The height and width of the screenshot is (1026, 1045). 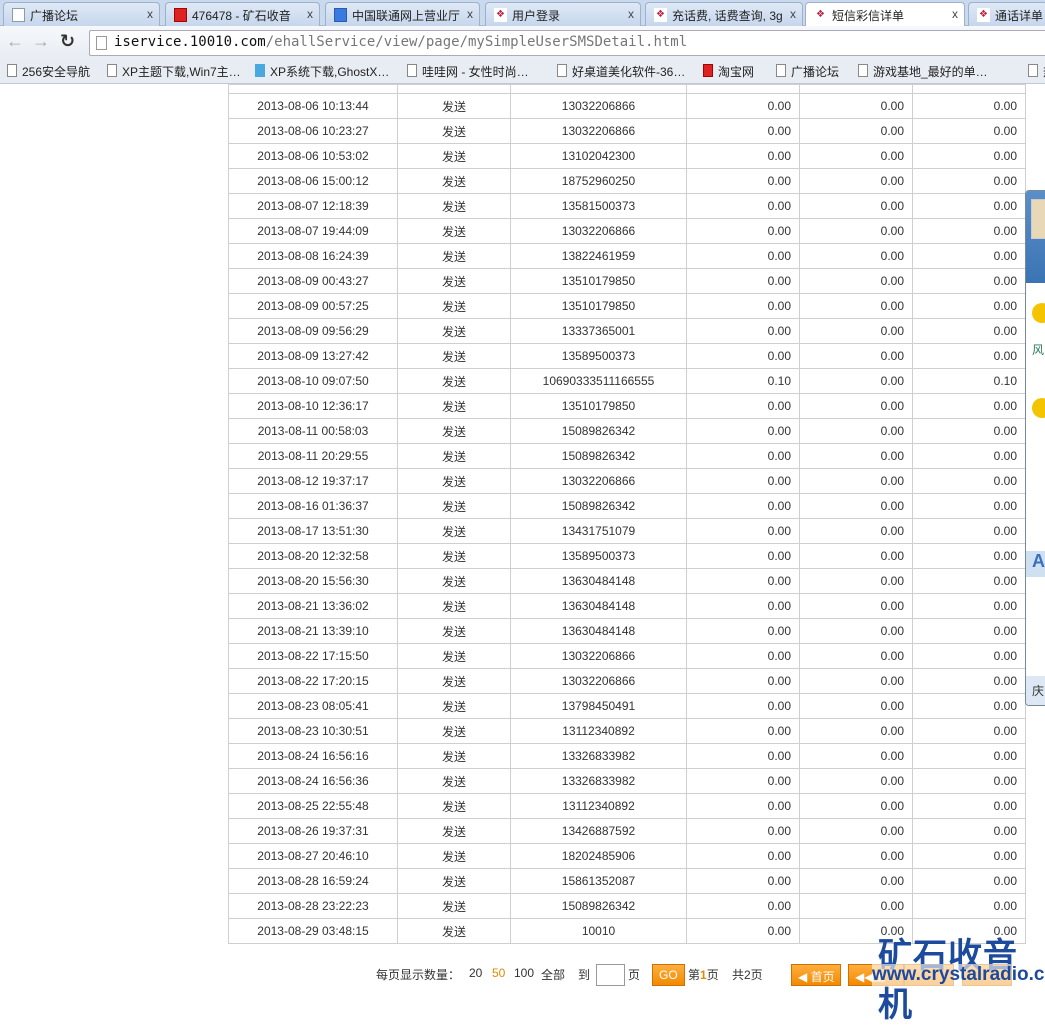 What do you see at coordinates (598, 681) in the screenshot?
I see `number-cell: 13032206866` at bounding box center [598, 681].